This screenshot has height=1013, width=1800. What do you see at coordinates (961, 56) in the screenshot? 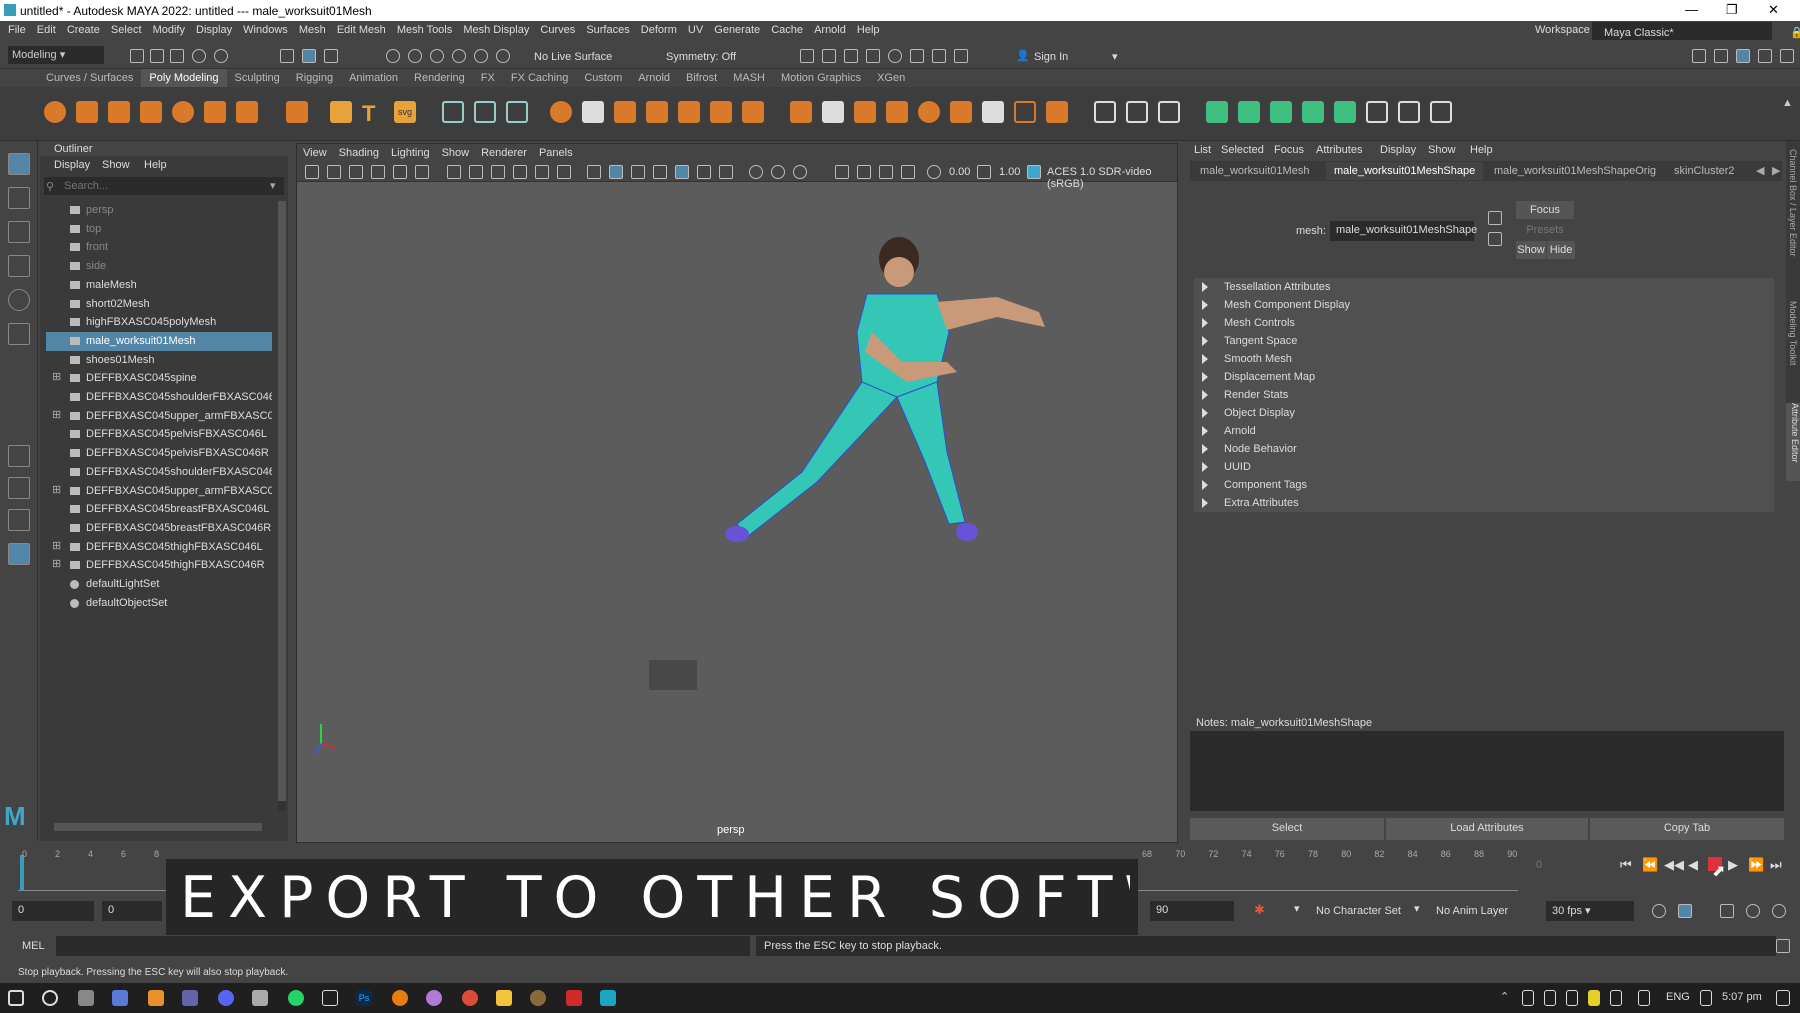
I see `pause-render-icon` at bounding box center [961, 56].